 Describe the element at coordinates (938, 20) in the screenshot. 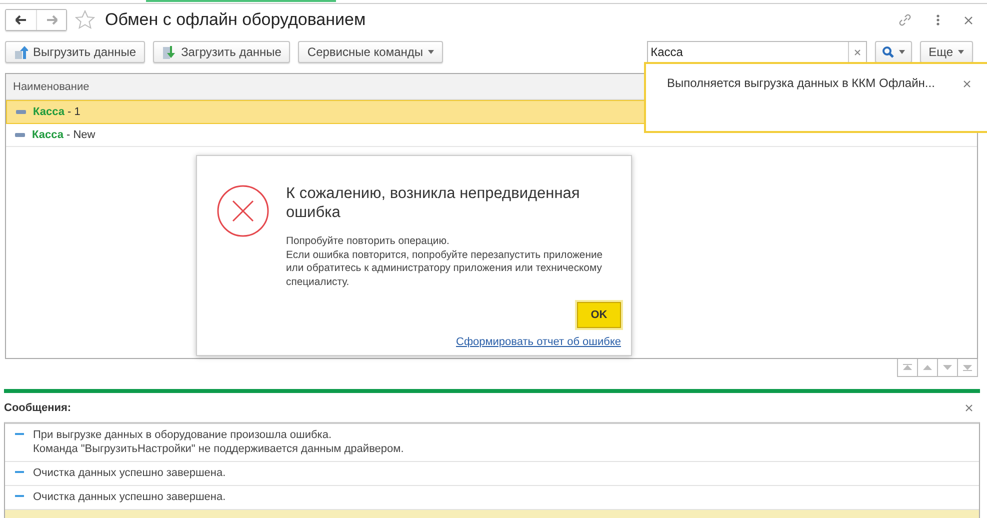

I see `more-icon` at that location.